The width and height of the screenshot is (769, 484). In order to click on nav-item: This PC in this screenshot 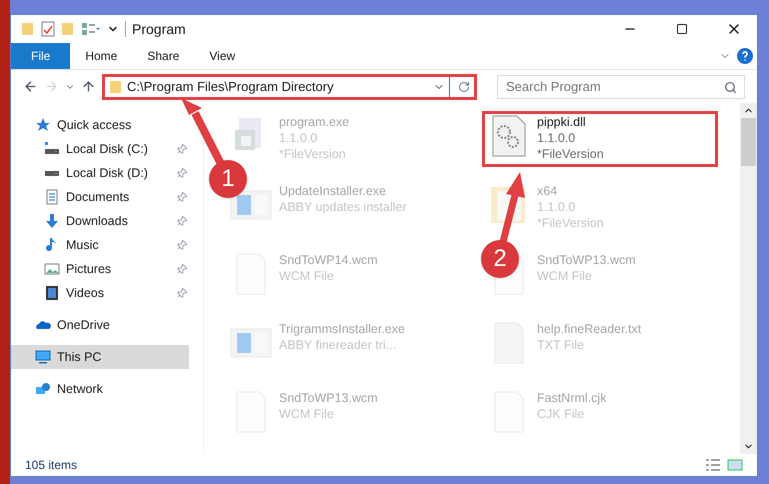, I will do `click(100, 357)`.